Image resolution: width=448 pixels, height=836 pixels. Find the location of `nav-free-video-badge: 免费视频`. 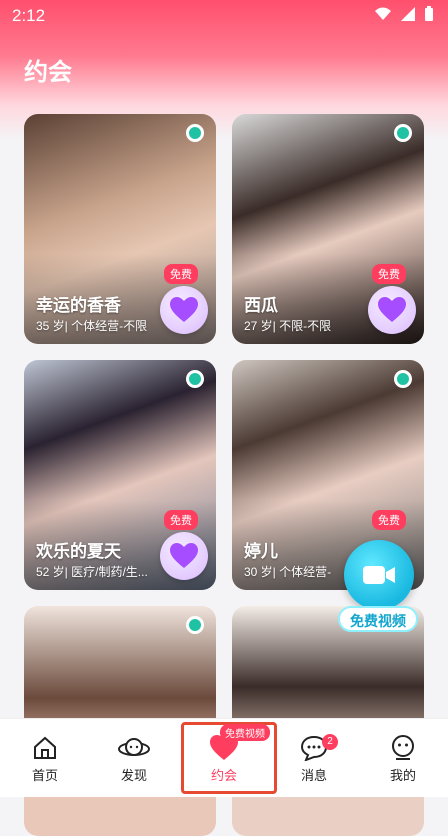

nav-free-video-badge: 免费视频 is located at coordinates (245, 732).